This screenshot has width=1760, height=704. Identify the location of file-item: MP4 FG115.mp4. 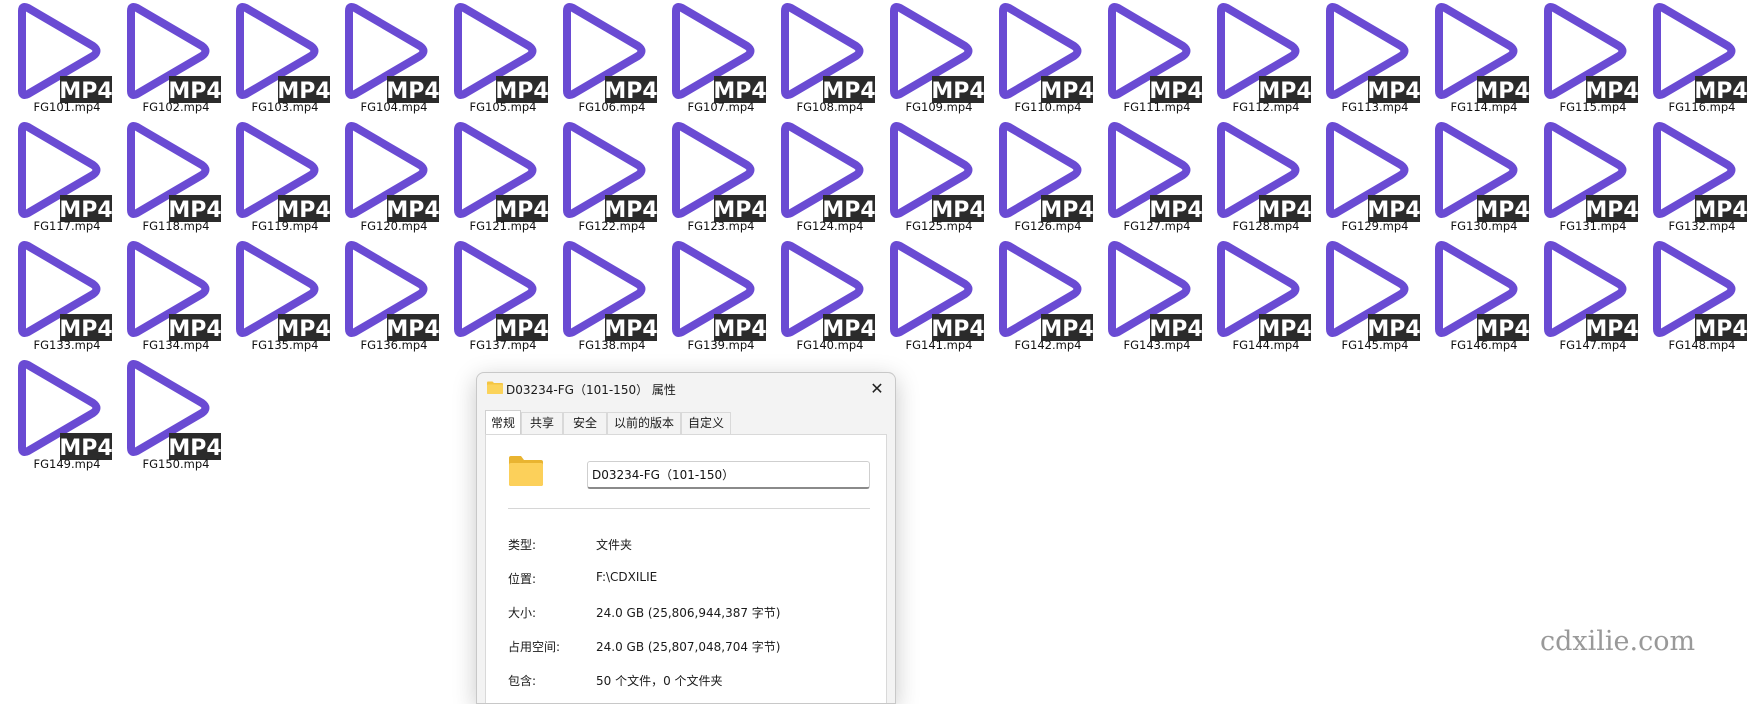
(1582, 59).